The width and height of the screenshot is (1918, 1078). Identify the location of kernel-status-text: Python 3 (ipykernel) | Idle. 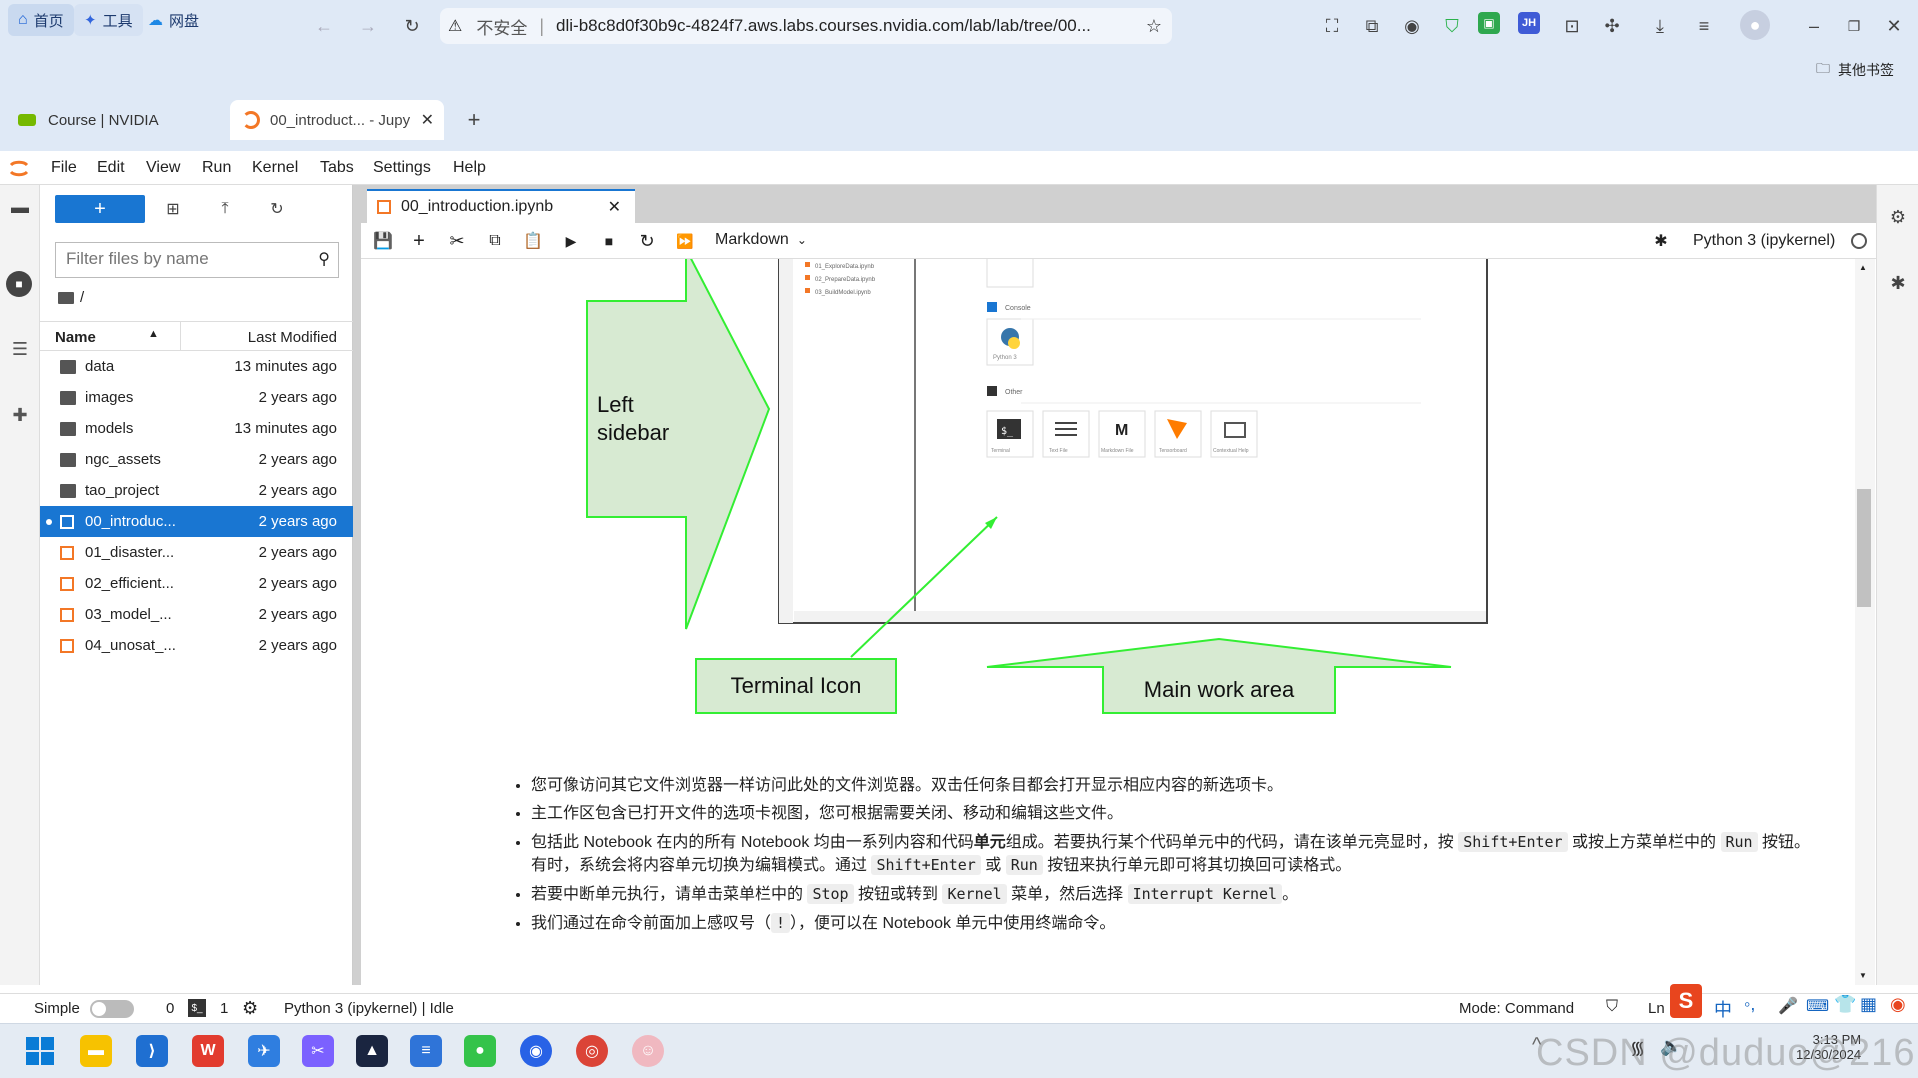
(369, 1008).